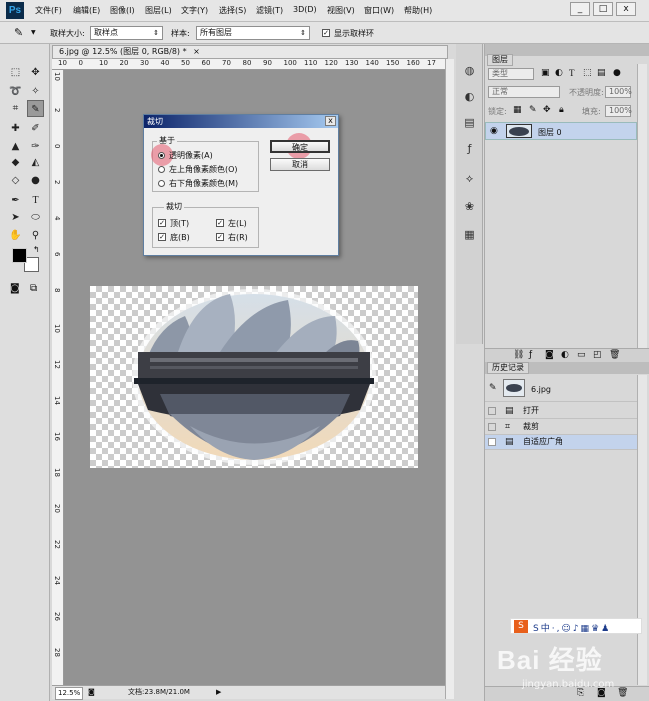 Image resolution: width=649 pixels, height=701 pixels. I want to click on radio-topleft, so click(161, 169).